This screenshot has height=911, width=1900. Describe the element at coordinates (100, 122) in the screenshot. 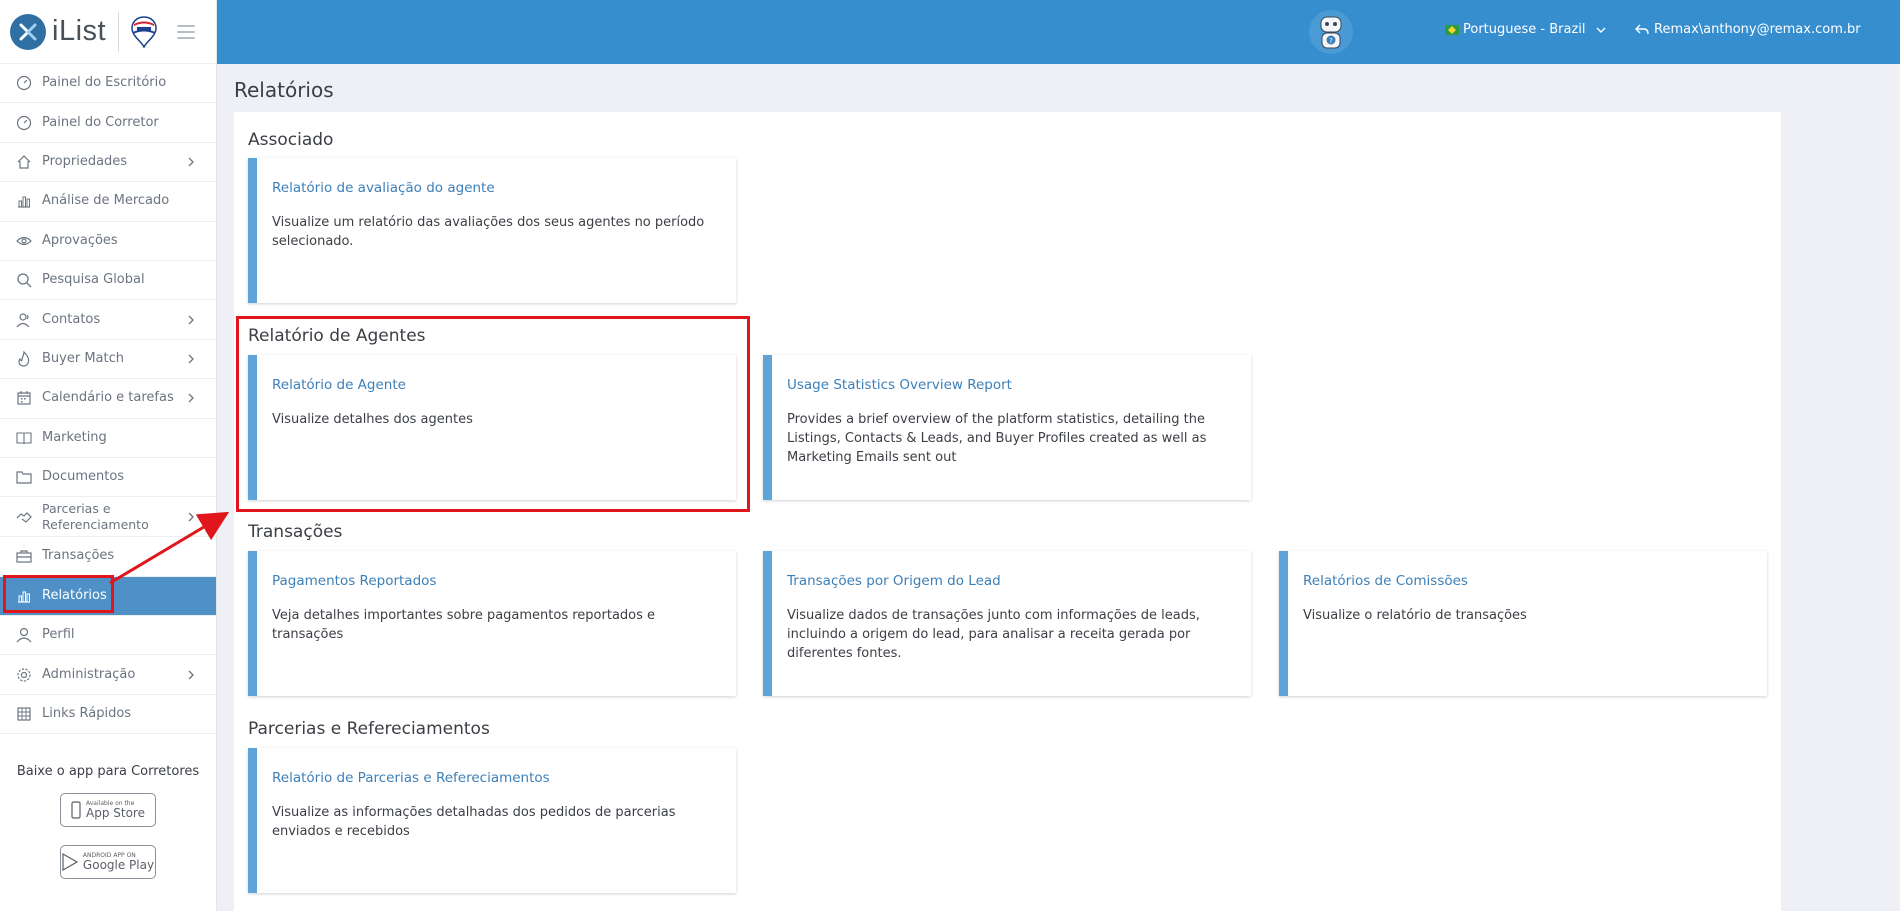

I see `sidebar-item-label: Painel do Corretor` at that location.